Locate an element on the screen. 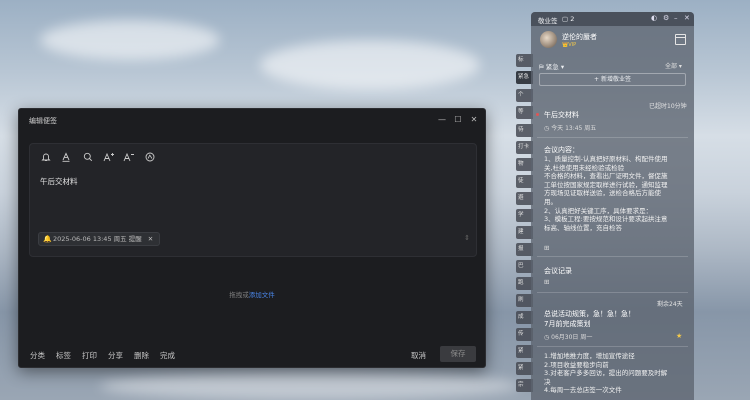 Image resolution: width=750 pixels, height=400 pixels. panel-title: 敬业签 is located at coordinates (548, 21).